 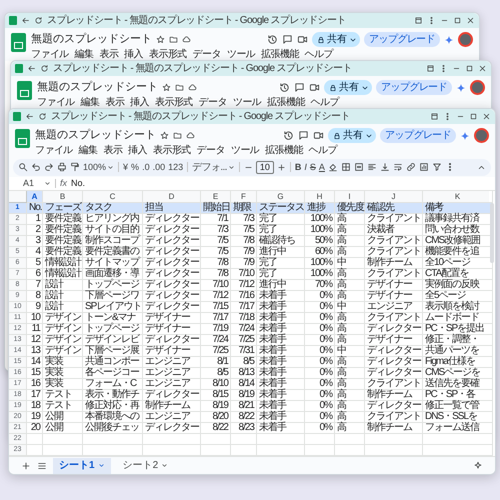 I want to click on zoom-dropdown: 100%, so click(x=98, y=167).